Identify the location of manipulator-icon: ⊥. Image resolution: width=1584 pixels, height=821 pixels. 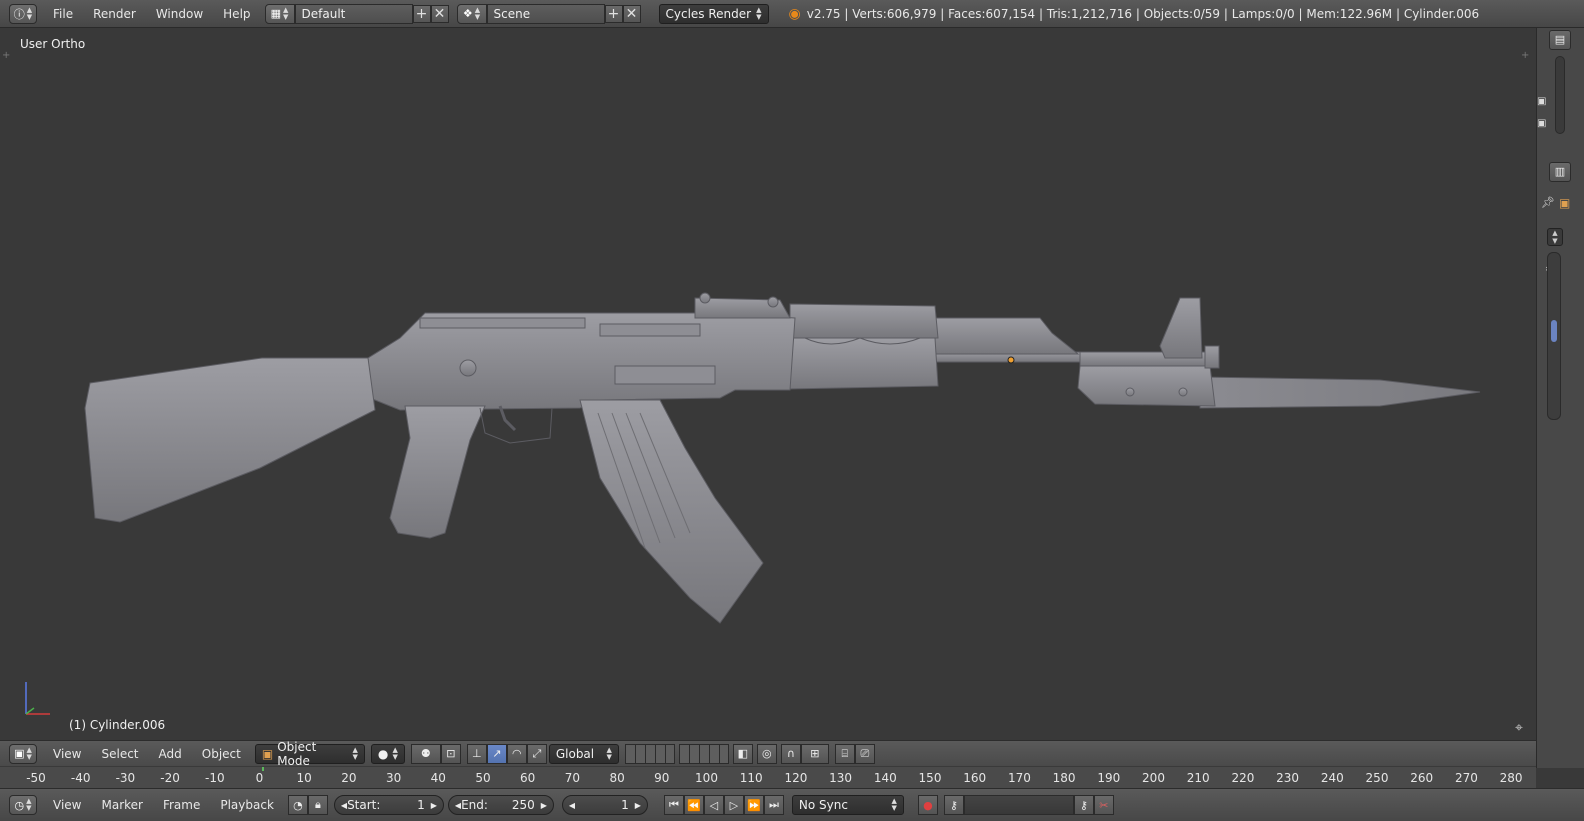
(477, 753).